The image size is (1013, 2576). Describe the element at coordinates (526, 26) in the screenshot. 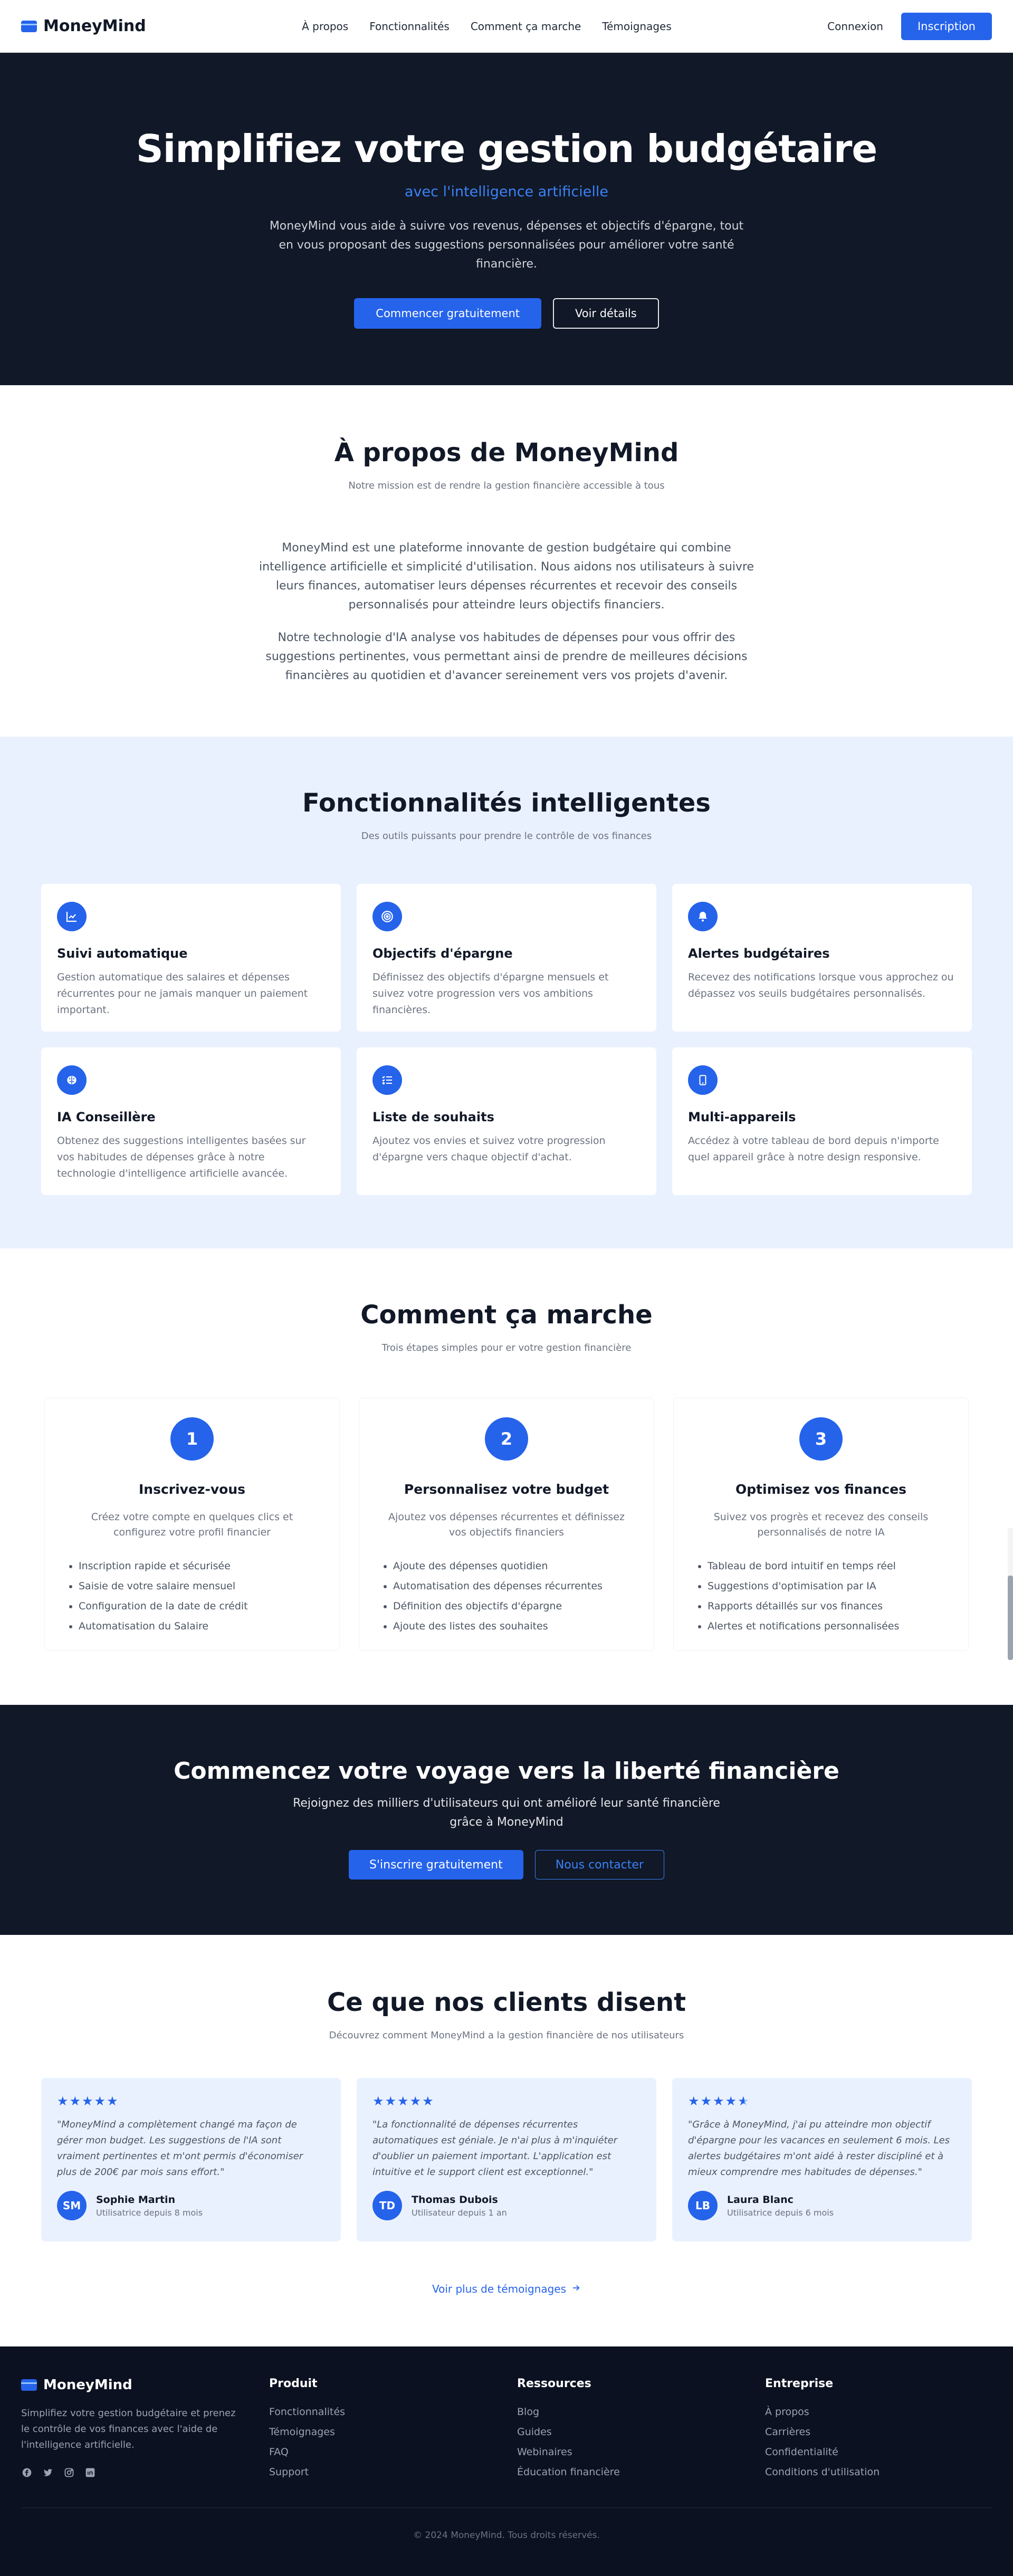

I see `nav-link-how: Comment ça marche` at that location.